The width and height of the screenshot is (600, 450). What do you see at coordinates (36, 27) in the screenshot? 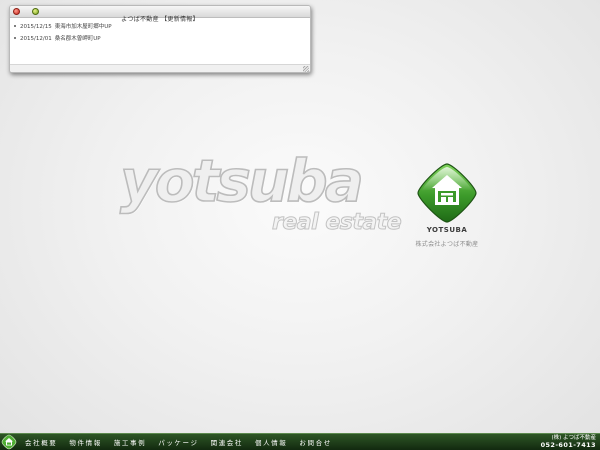
I see `news-date: 2015/12/15` at bounding box center [36, 27].